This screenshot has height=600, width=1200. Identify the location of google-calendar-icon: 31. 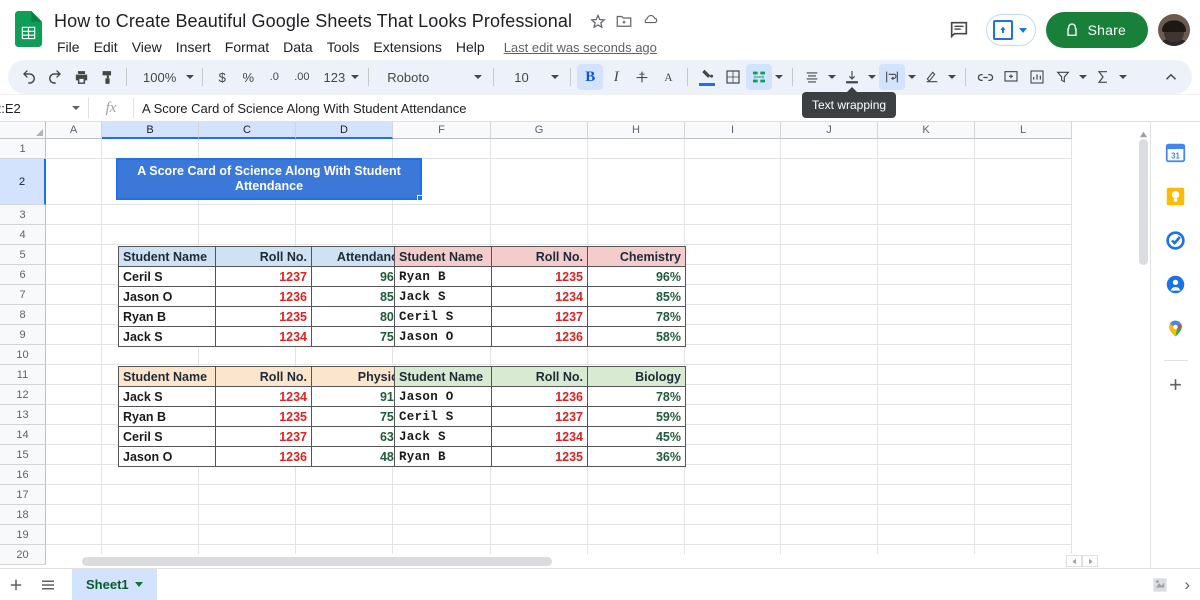
(1176, 152).